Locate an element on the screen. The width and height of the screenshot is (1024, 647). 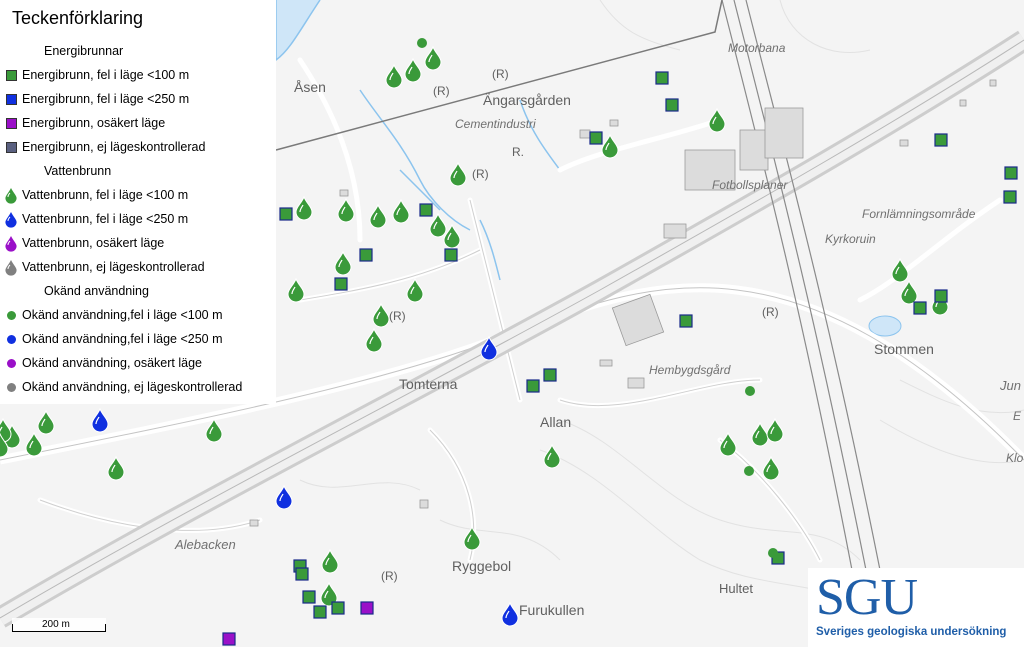
label-tomterna: Tomterna is located at coordinates (428, 384).